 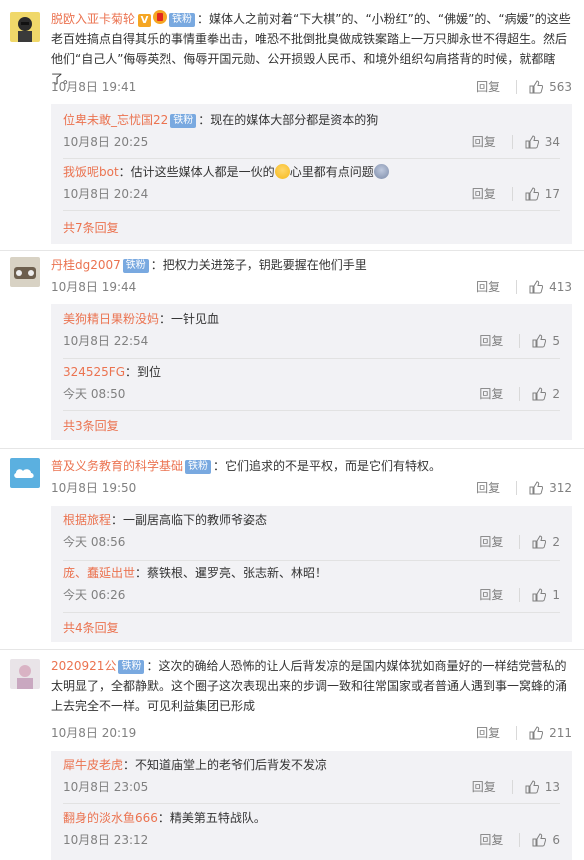 I want to click on reply: 我饭呢bot：估计这些媒体人都是一伙的 心里都有点问题, so click(x=311, y=172).